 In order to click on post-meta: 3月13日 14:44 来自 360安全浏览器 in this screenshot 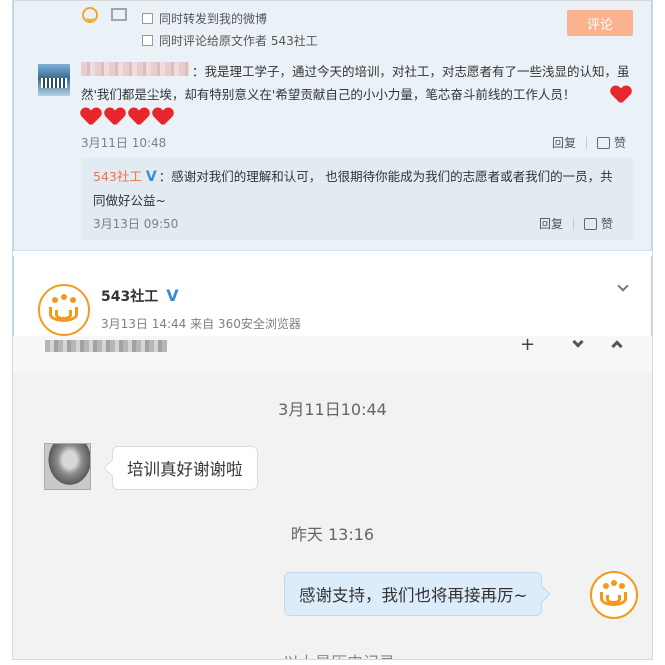, I will do `click(201, 324)`.